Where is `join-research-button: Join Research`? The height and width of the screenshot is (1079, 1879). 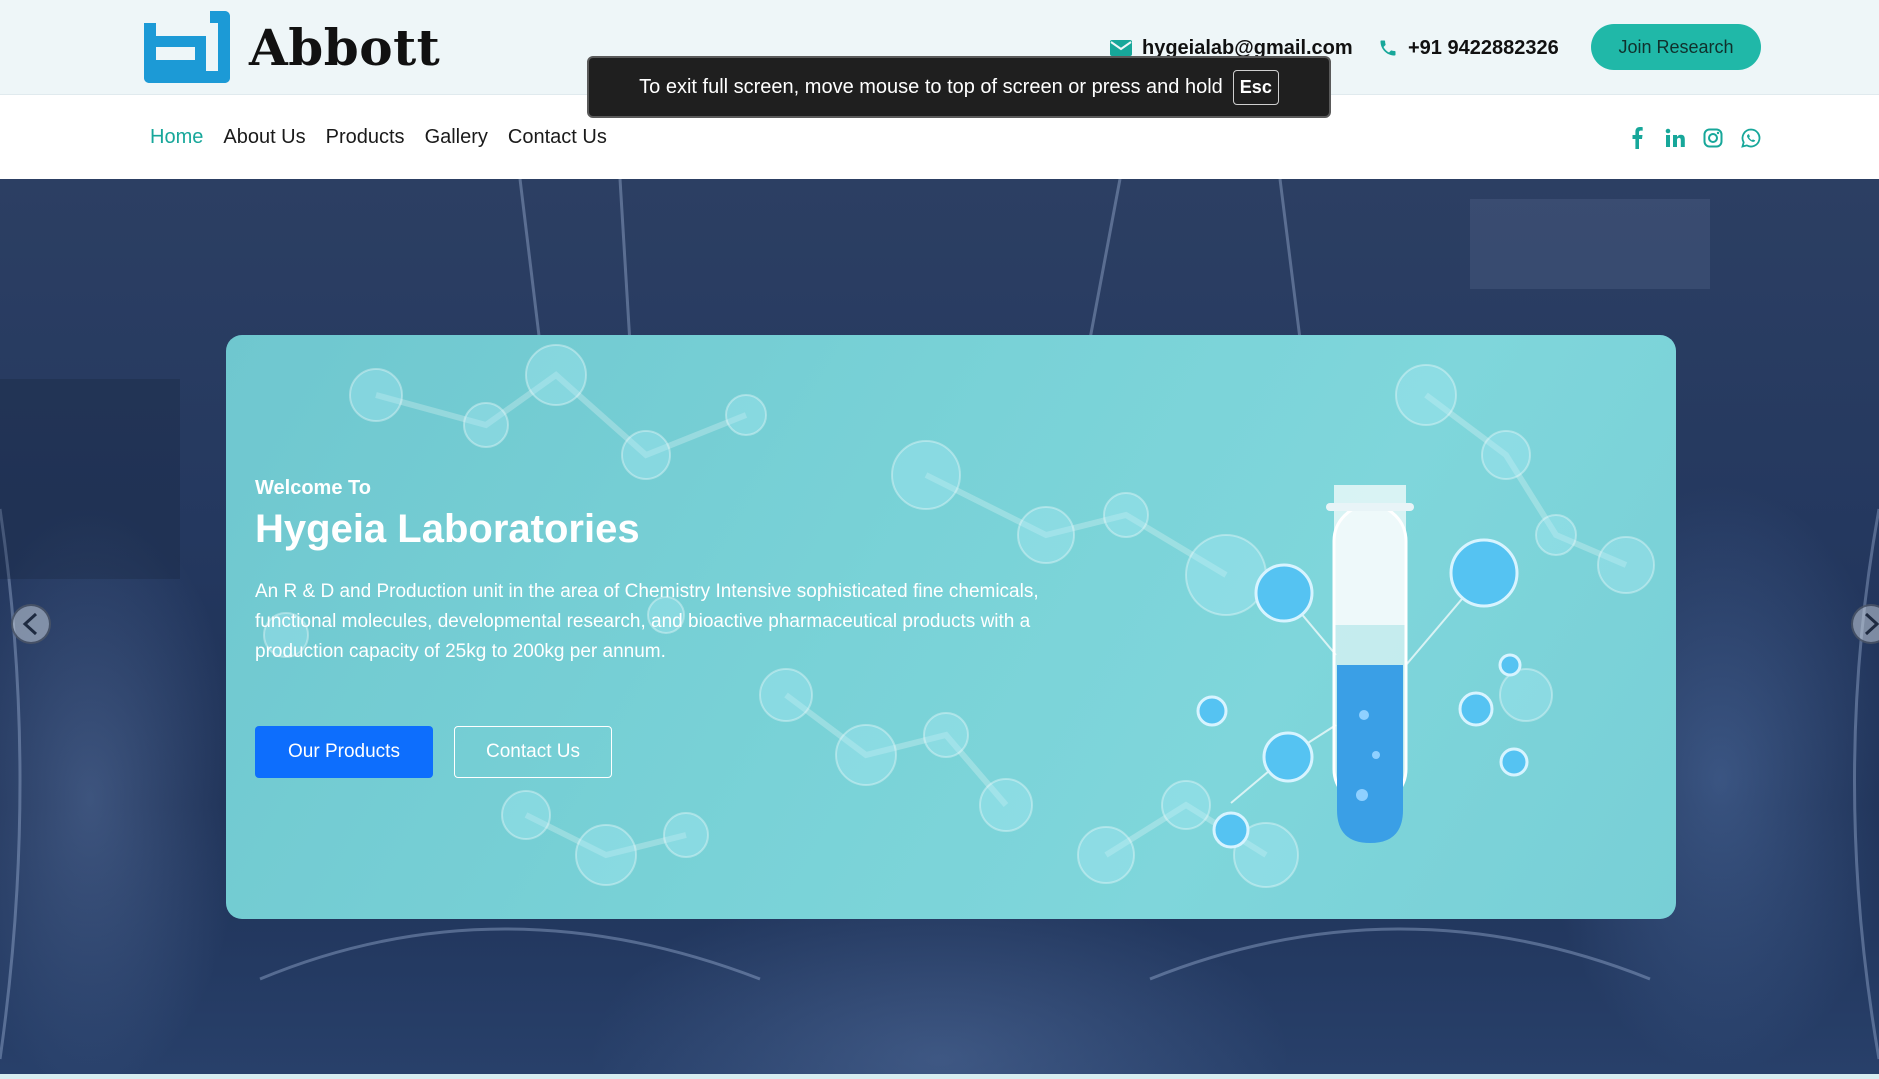 join-research-button: Join Research is located at coordinates (1676, 47).